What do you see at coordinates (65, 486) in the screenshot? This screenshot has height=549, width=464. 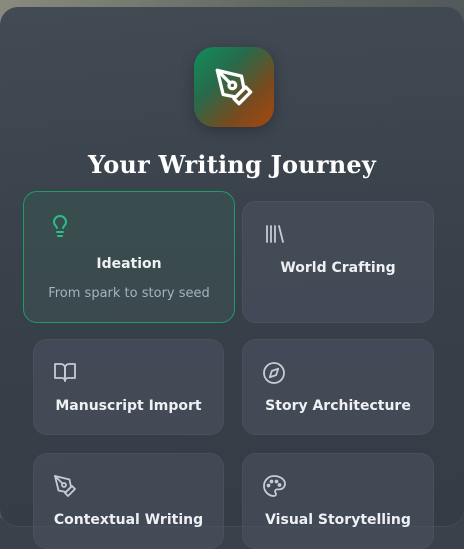 I see `pen-tool-icon` at bounding box center [65, 486].